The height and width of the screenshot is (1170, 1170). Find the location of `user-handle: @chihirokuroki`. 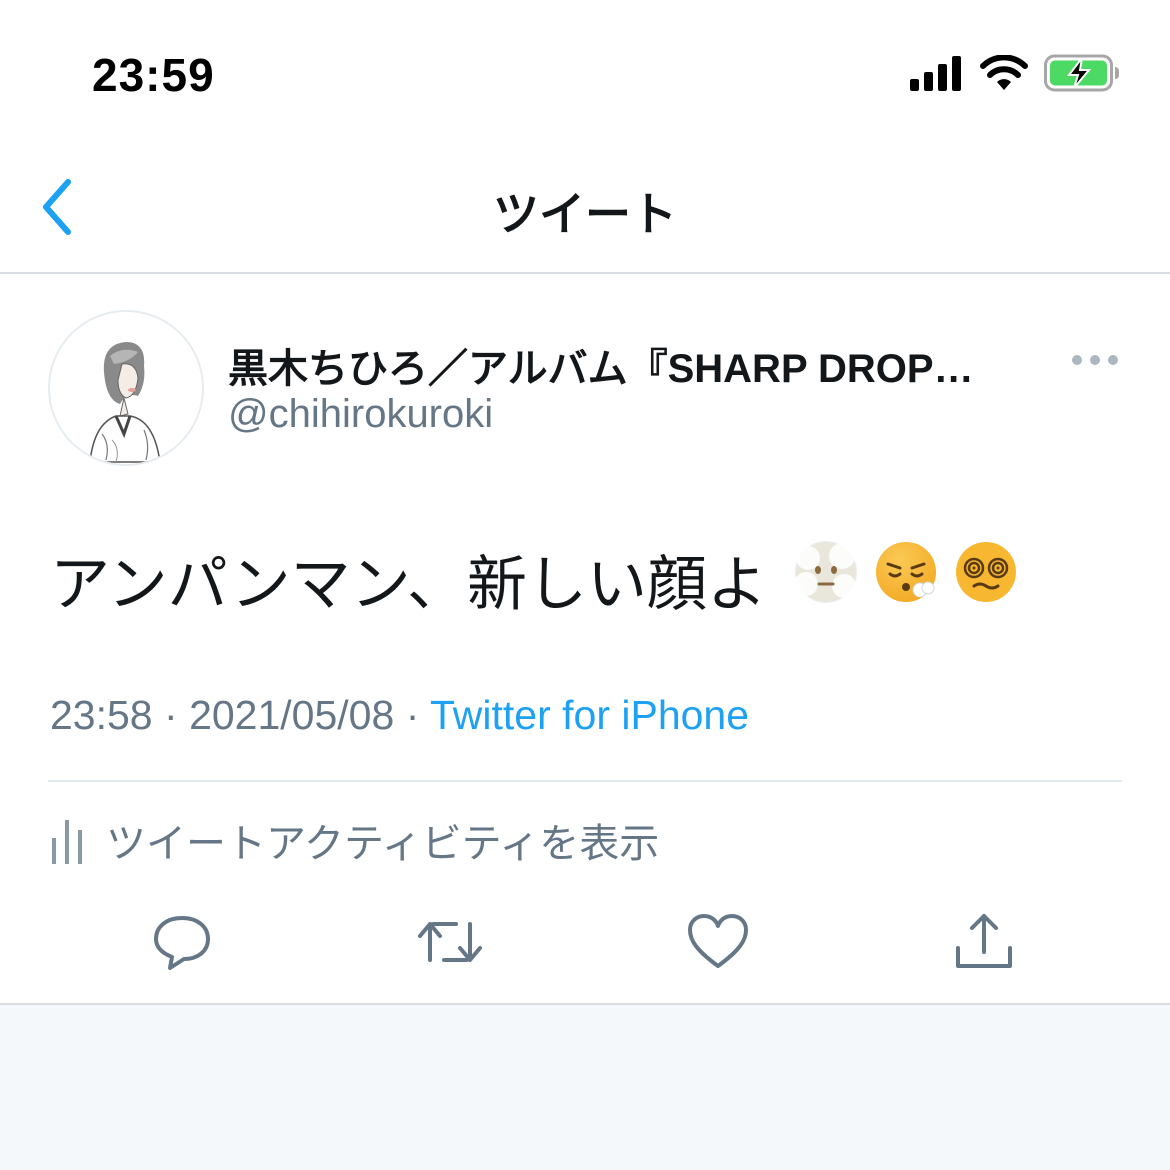

user-handle: @chihirokuroki is located at coordinates (360, 414).